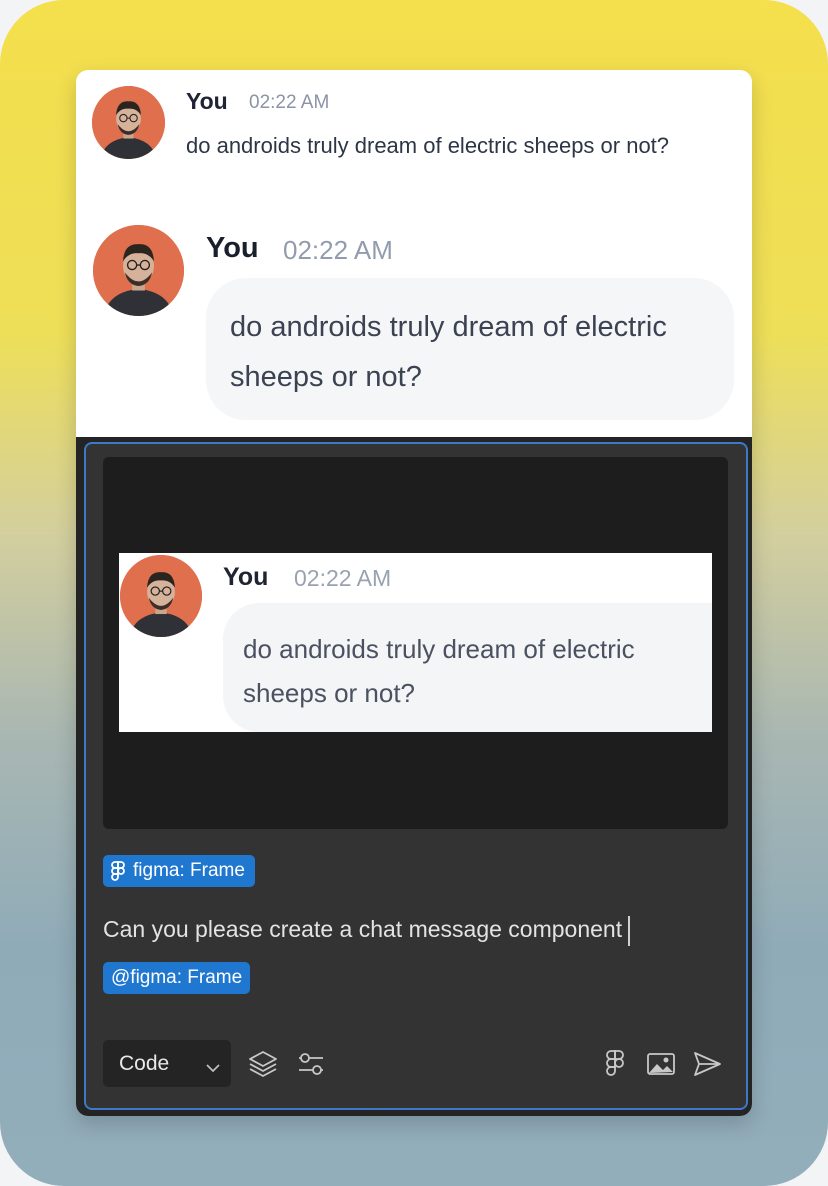 This screenshot has height=1186, width=828. Describe the element at coordinates (263, 1064) in the screenshot. I see `layers-icon` at that location.